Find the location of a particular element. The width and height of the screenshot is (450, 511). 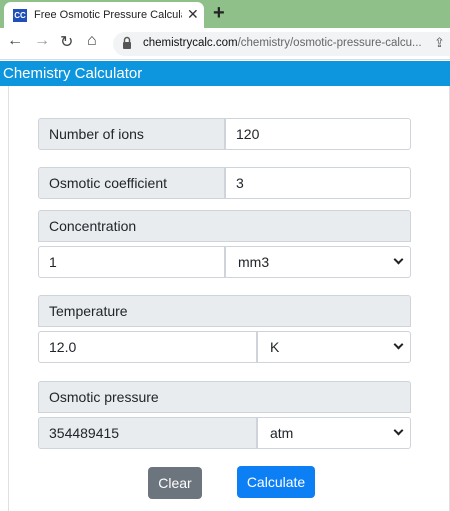

browser-tab-bar: CC Free Osmotic Pressure Calculator ✕ + is located at coordinates (225, 14).